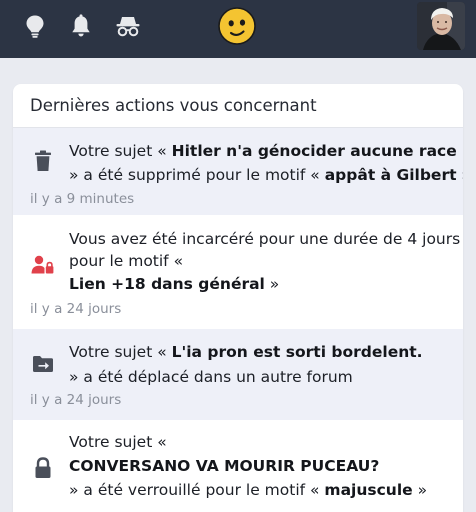  Describe the element at coordinates (211, 377) in the screenshot. I see `notification-text: » a été déplacé dans un autre forum` at that location.